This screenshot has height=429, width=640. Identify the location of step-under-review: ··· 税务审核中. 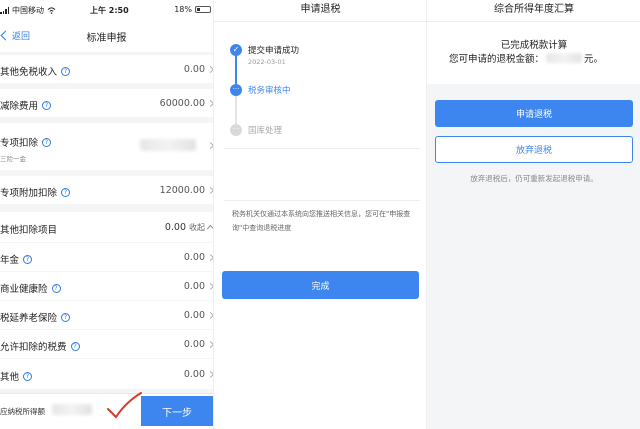
(260, 90).